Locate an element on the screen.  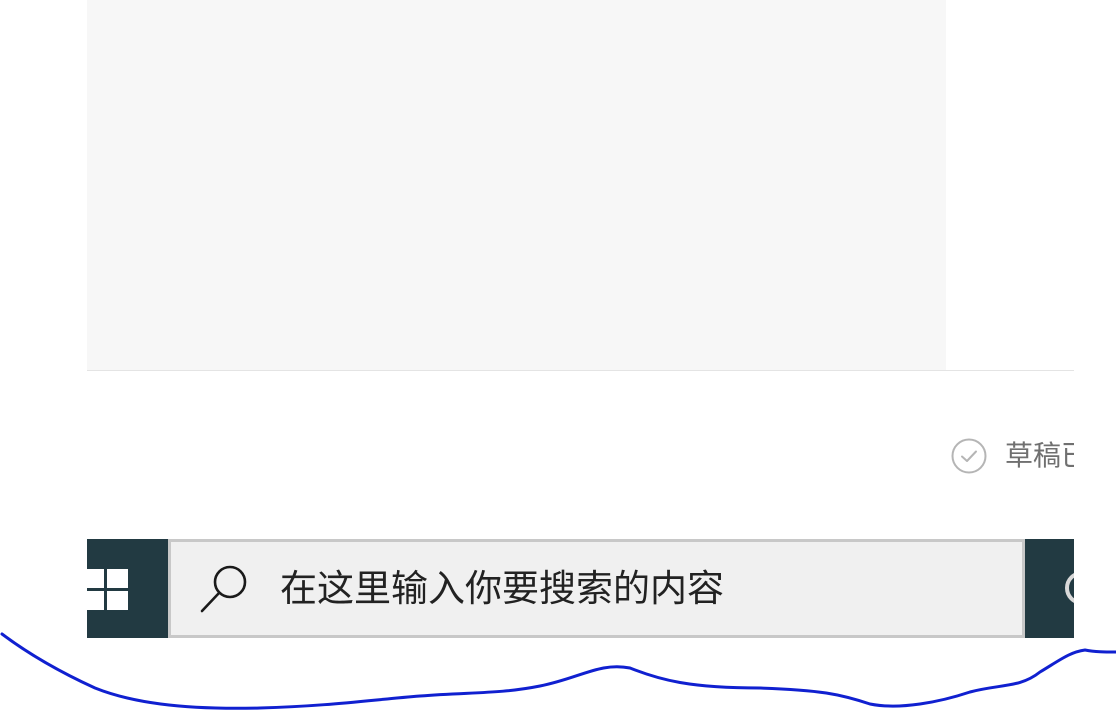
draft-saved-status: 草稿已保存 is located at coordinates (1012, 456).